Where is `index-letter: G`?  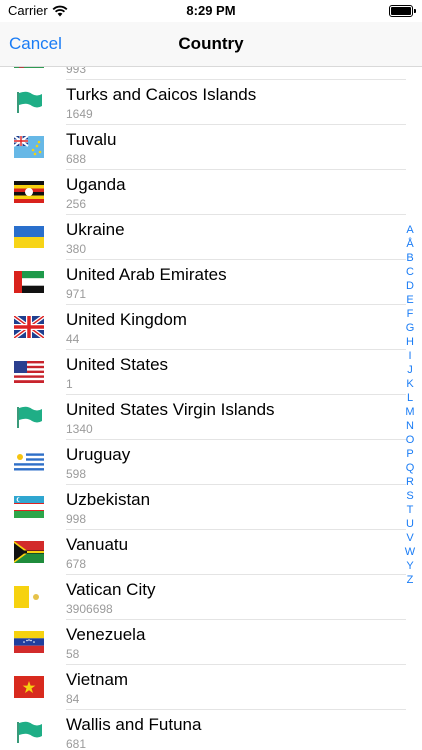 index-letter: G is located at coordinates (410, 328).